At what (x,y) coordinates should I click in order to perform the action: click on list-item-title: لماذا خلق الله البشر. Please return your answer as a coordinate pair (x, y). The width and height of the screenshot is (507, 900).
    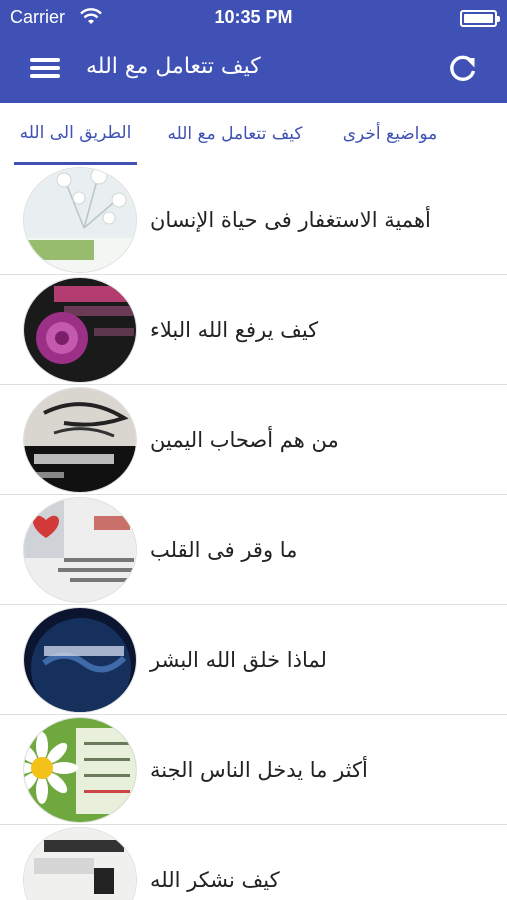
    Looking at the image, I should click on (318, 660).